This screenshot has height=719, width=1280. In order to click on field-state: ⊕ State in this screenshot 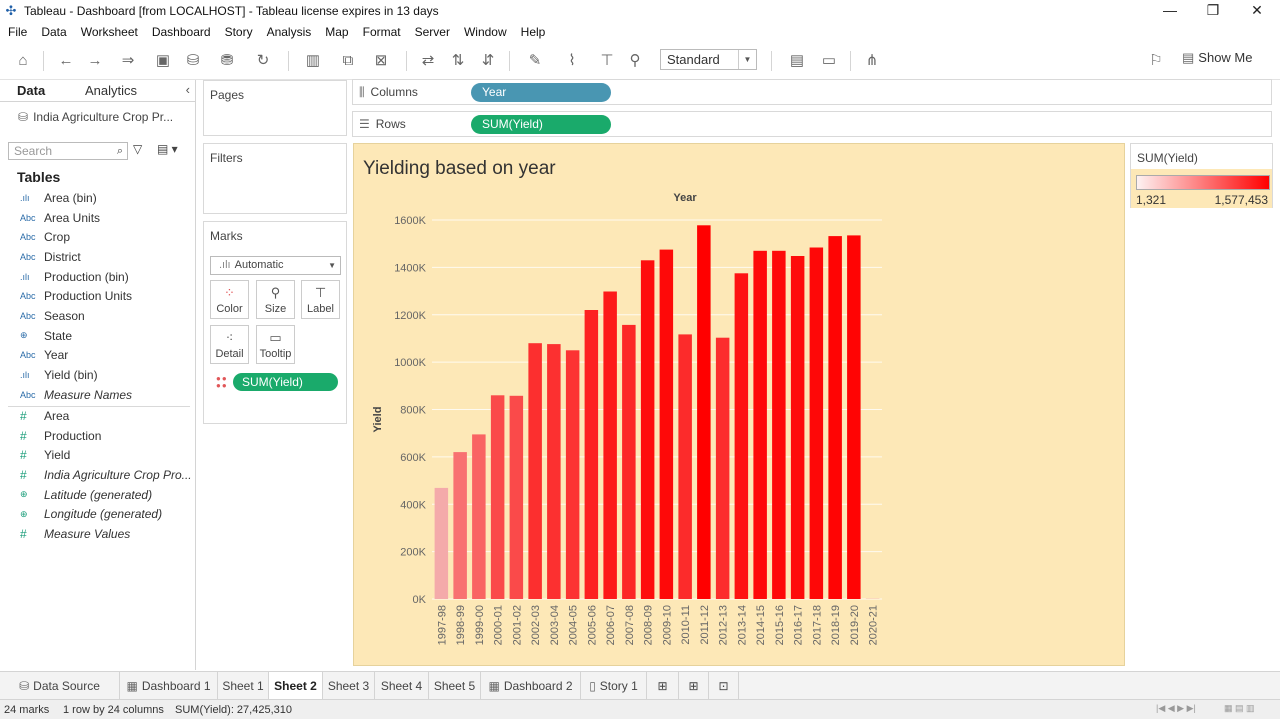, I will do `click(46, 336)`.